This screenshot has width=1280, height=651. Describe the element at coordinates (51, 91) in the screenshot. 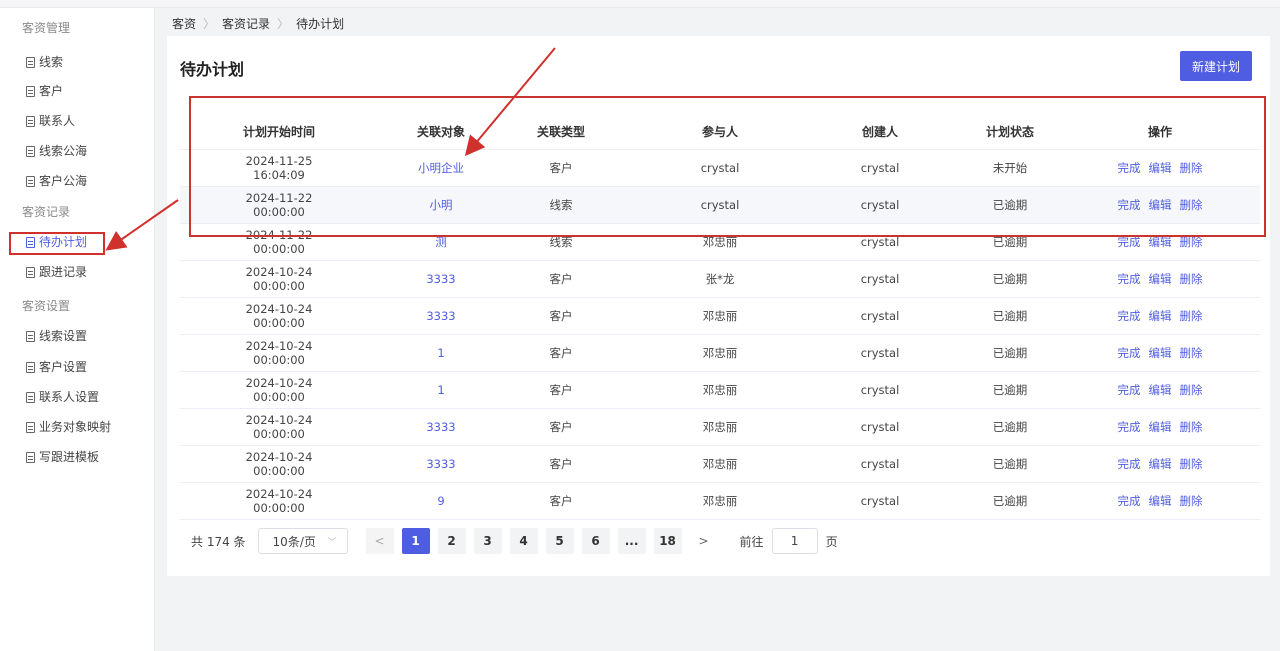

I see `sidebar-item-label: 客户` at that location.